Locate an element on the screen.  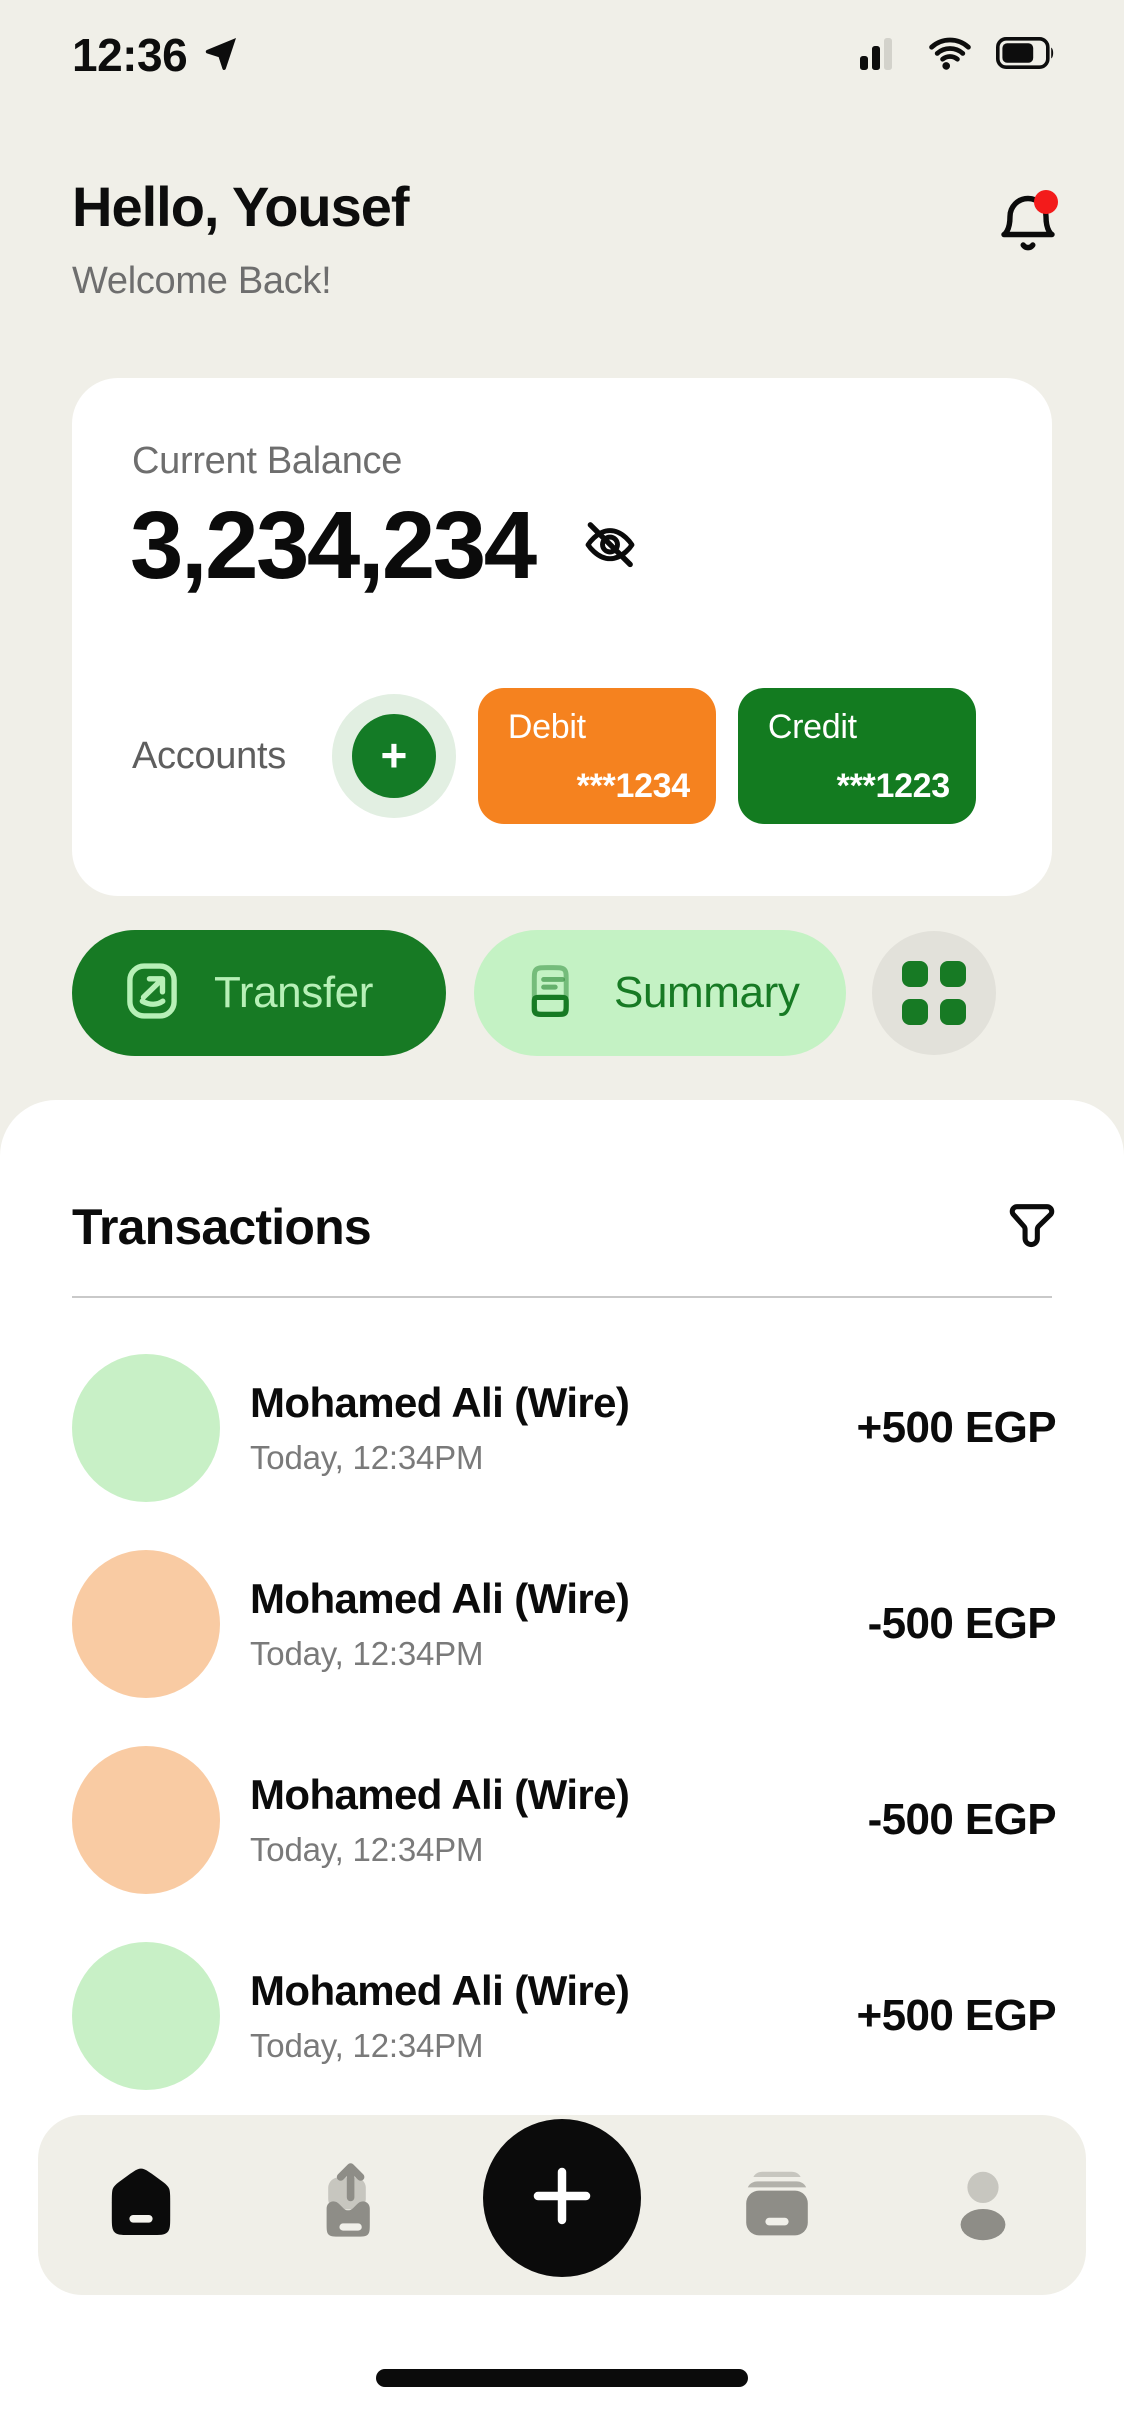
status-bar-right is located at coordinates (958, 55).